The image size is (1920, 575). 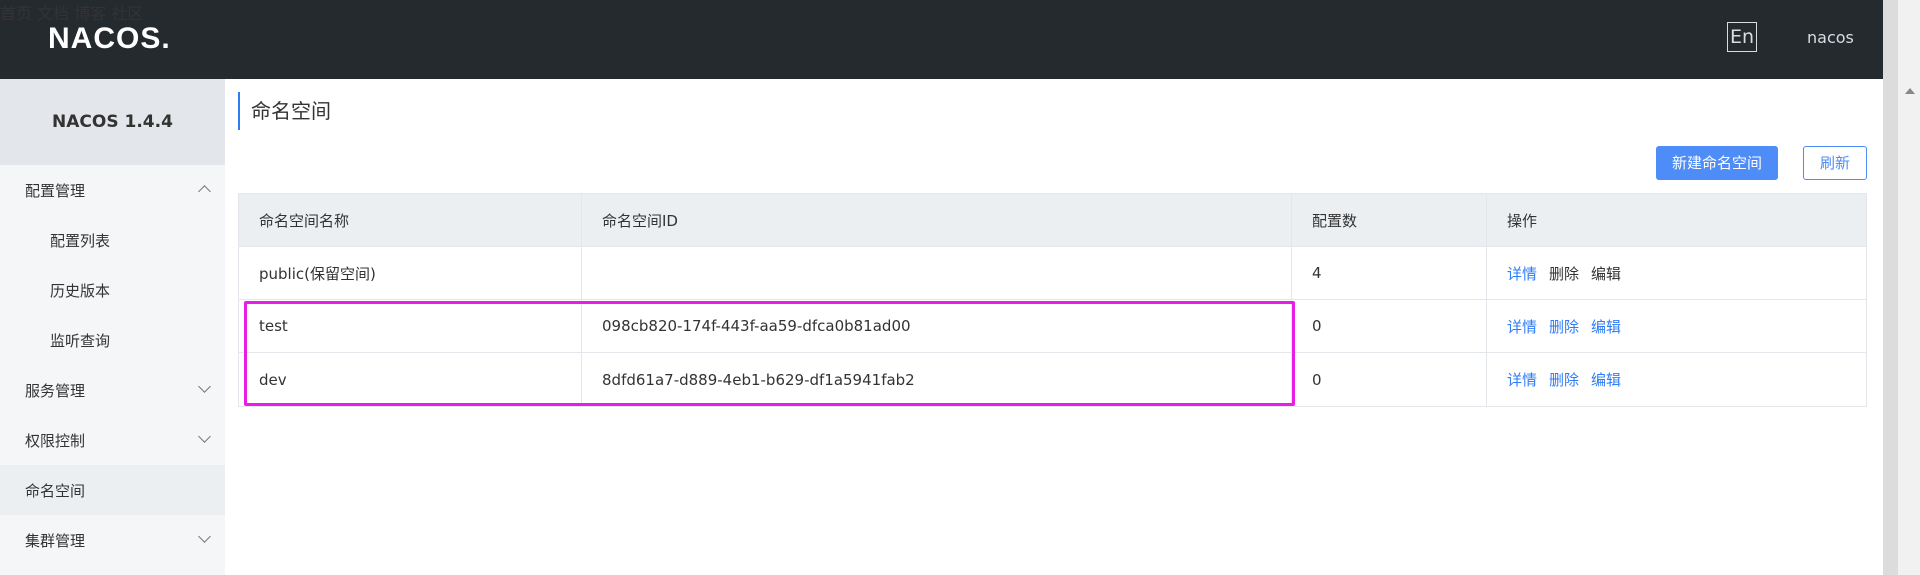 What do you see at coordinates (55, 490) in the screenshot?
I see `sidebar-item-label: 命名空间` at bounding box center [55, 490].